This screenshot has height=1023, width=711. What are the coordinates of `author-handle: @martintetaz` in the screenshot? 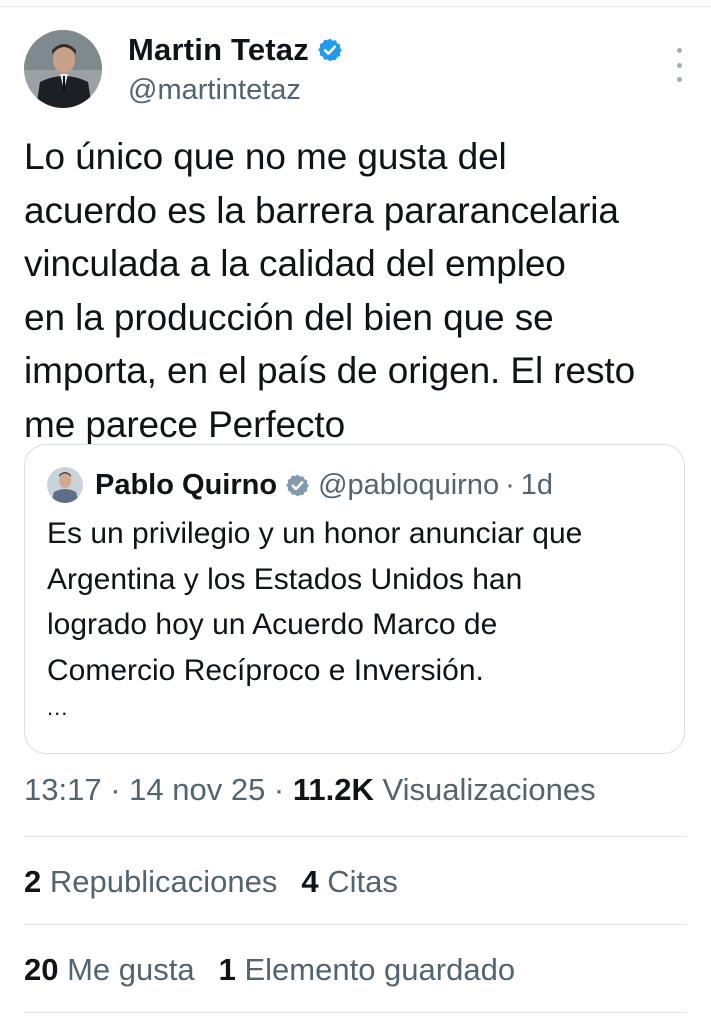 It's located at (214, 90).